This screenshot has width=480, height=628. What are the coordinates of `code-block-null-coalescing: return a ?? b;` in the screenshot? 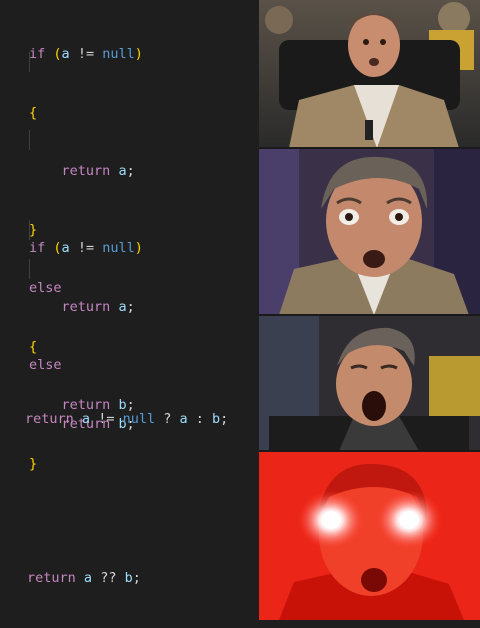 It's located at (84, 579).